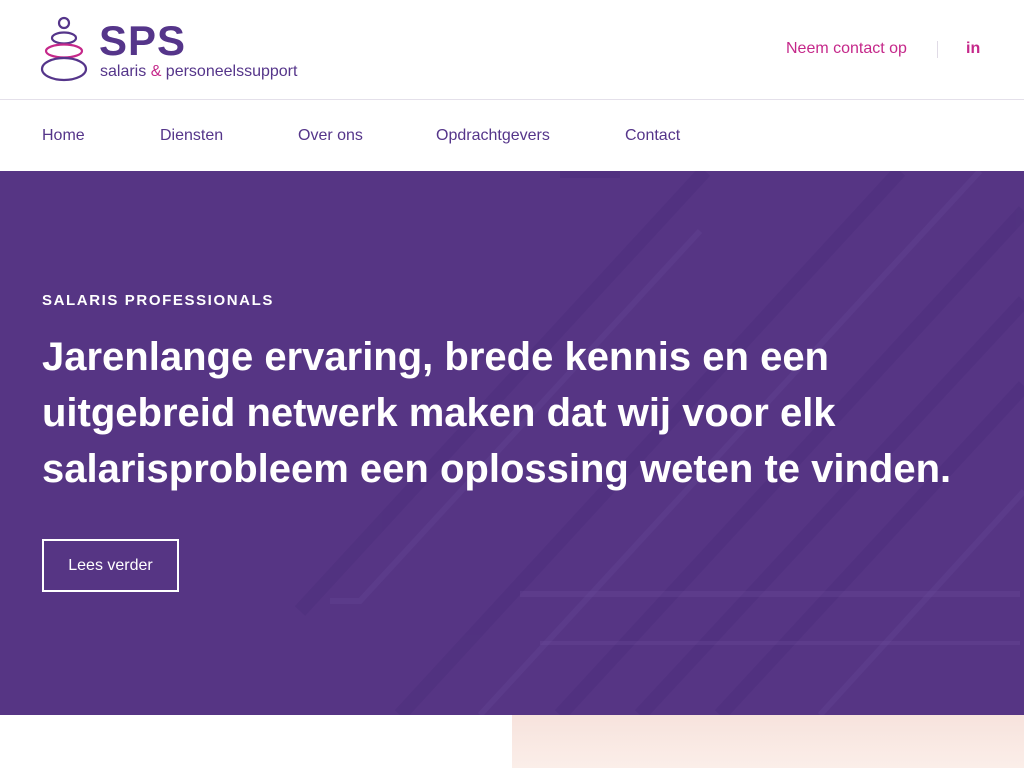 The width and height of the screenshot is (1024, 768). What do you see at coordinates (652, 136) in the screenshot?
I see `nav-item-contact: Contact` at bounding box center [652, 136].